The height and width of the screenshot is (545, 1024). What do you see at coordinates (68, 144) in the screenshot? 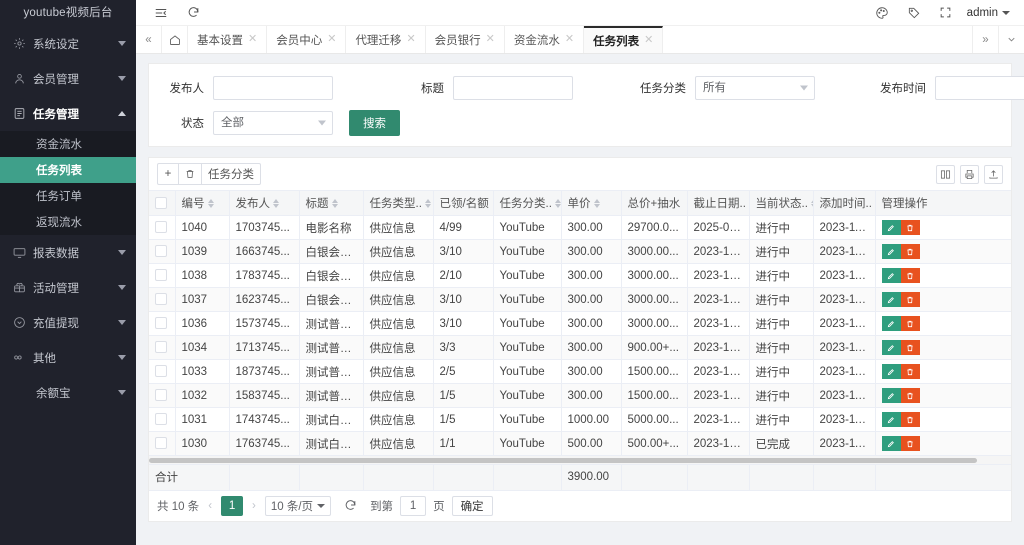
I see `sidebar-subitem-fund-flow: 资金流水` at bounding box center [68, 144].